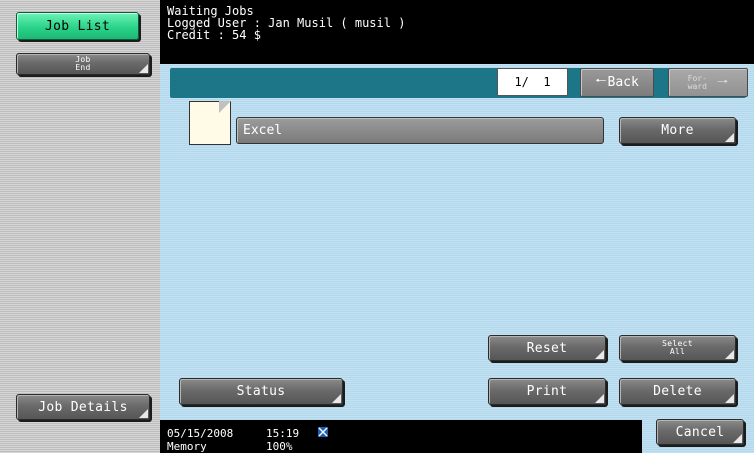 This screenshot has width=754, height=453. I want to click on status-label: Status, so click(261, 391).